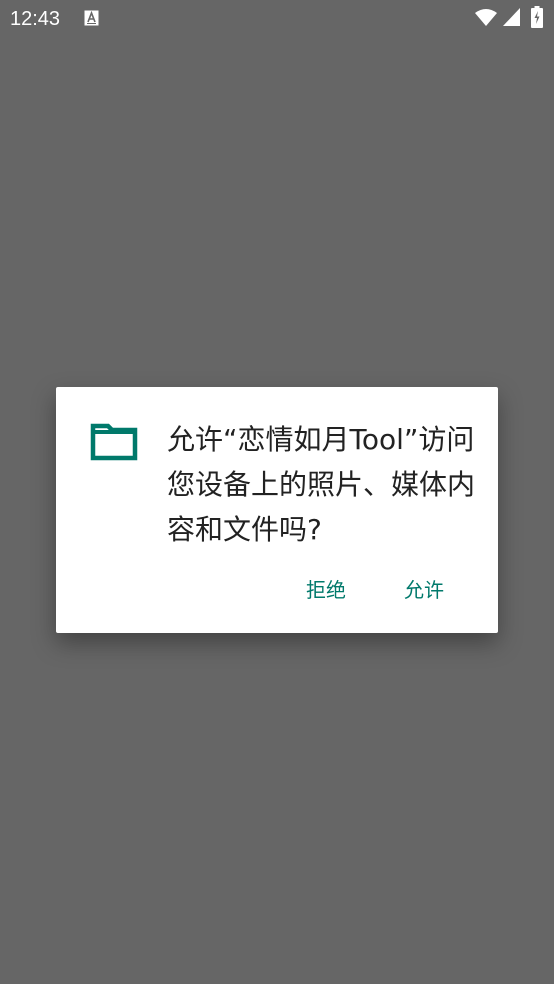  Describe the element at coordinates (321, 484) in the screenshot. I see `dialog-message: 允许“恋情如月Tool”访问您设备上的照片、媒体内容和文件吗?` at that location.